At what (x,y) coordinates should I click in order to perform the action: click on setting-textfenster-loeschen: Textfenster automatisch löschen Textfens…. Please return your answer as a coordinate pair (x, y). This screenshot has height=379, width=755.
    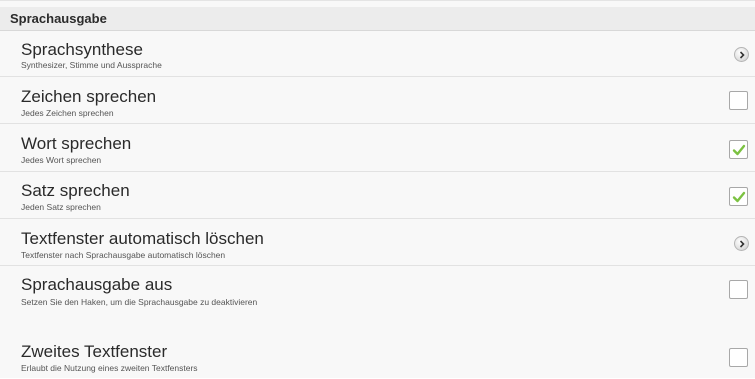
    Looking at the image, I should click on (377, 242).